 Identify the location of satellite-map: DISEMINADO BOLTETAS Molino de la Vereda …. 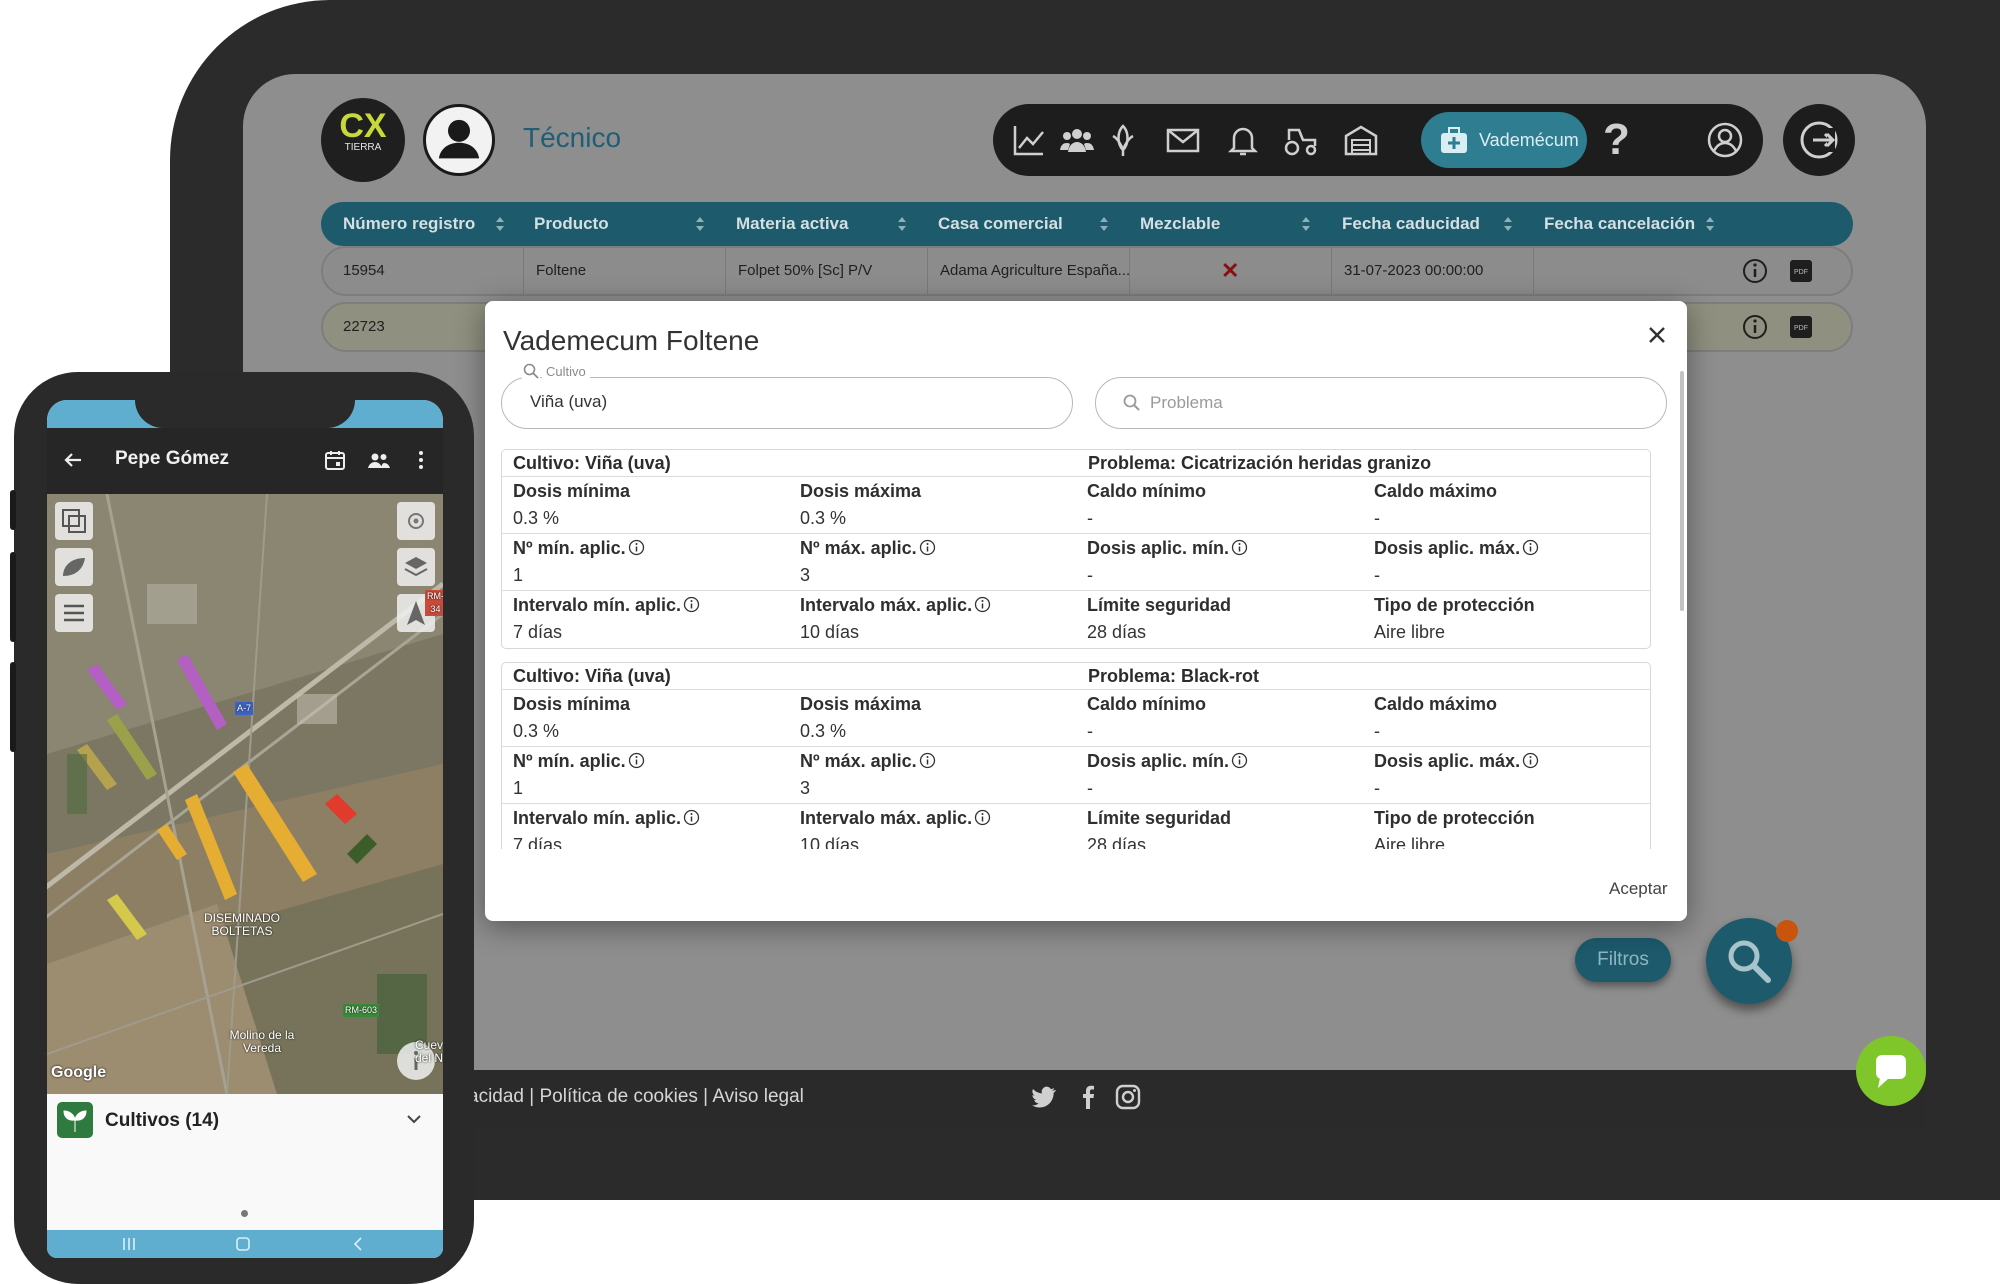
(245, 794).